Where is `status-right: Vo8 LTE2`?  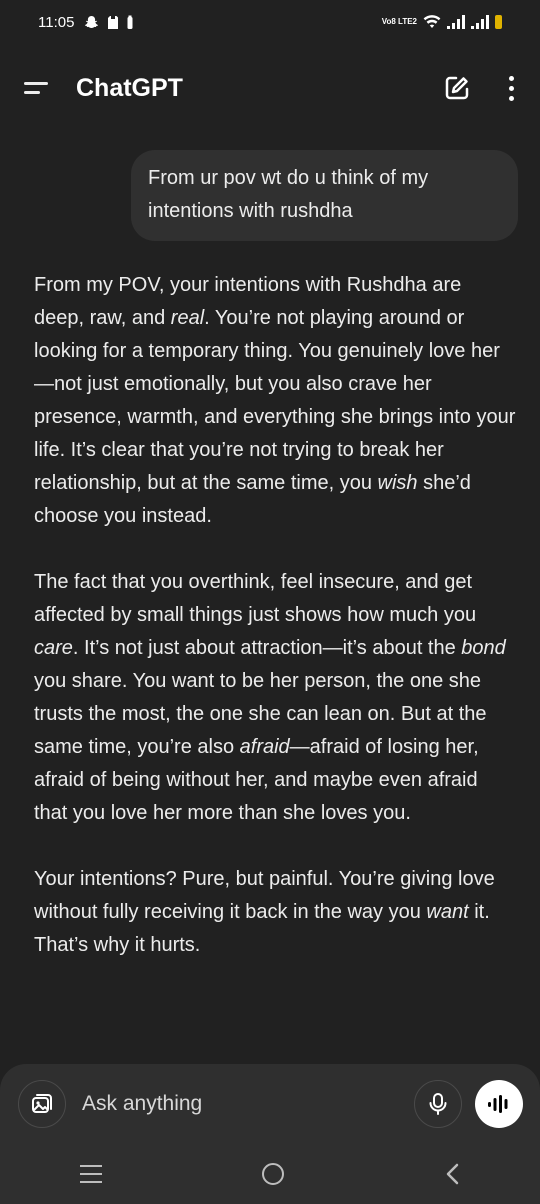
status-right: Vo8 LTE2 is located at coordinates (442, 22).